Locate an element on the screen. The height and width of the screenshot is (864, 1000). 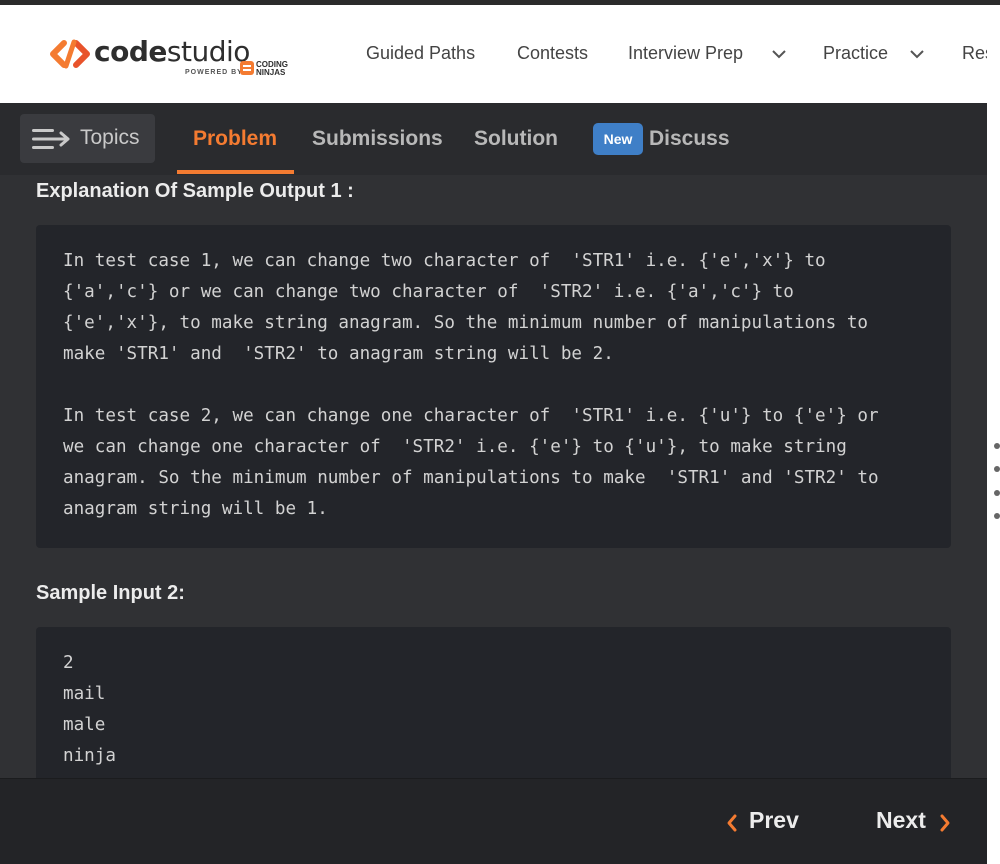
code-line: mail is located at coordinates (84, 694).